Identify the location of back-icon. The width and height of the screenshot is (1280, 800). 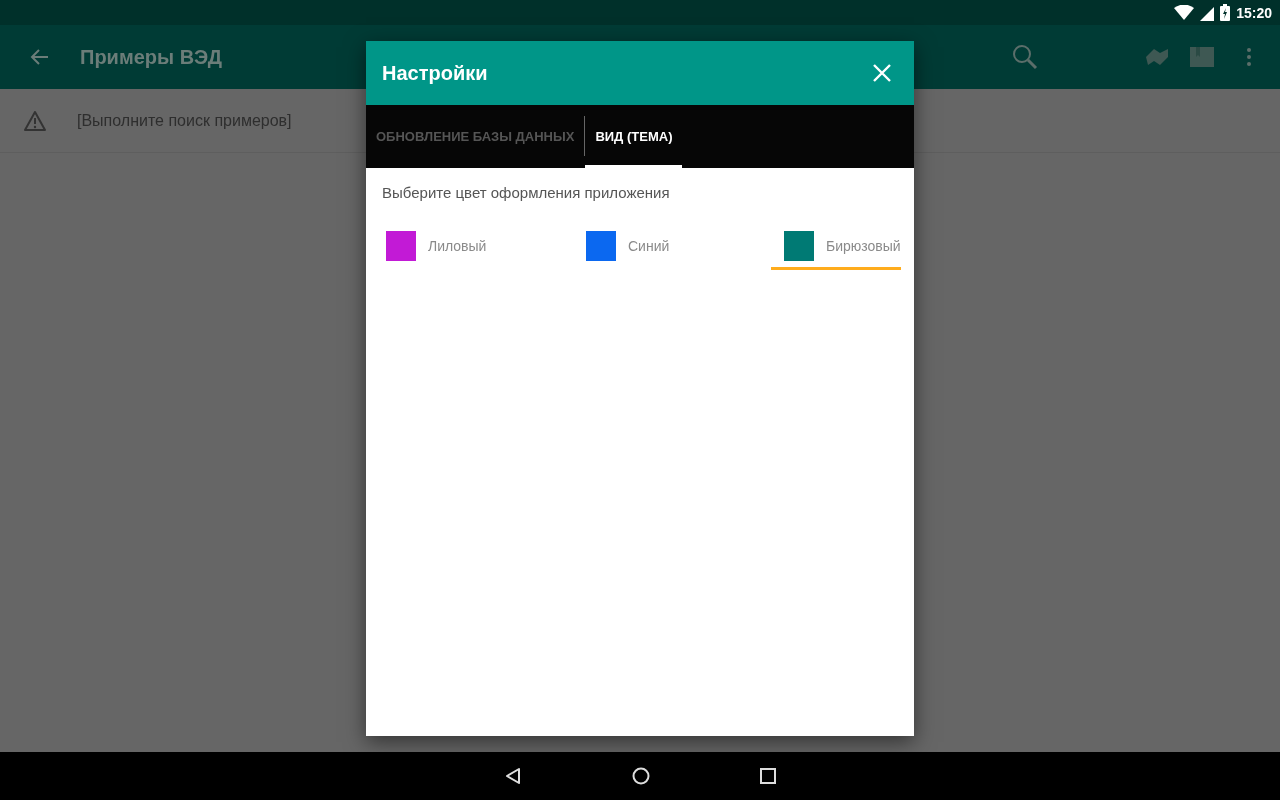
(513, 776).